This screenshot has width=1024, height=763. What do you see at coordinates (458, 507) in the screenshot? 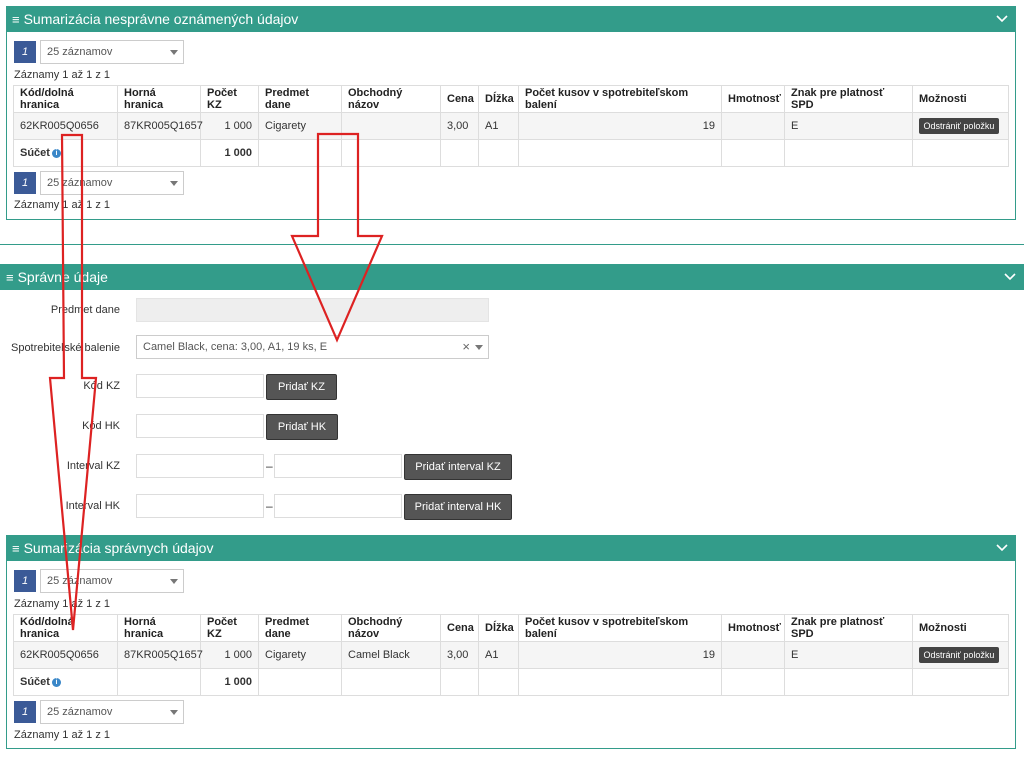
I see `add-interval-hk-button: Pridať interval HK` at bounding box center [458, 507].